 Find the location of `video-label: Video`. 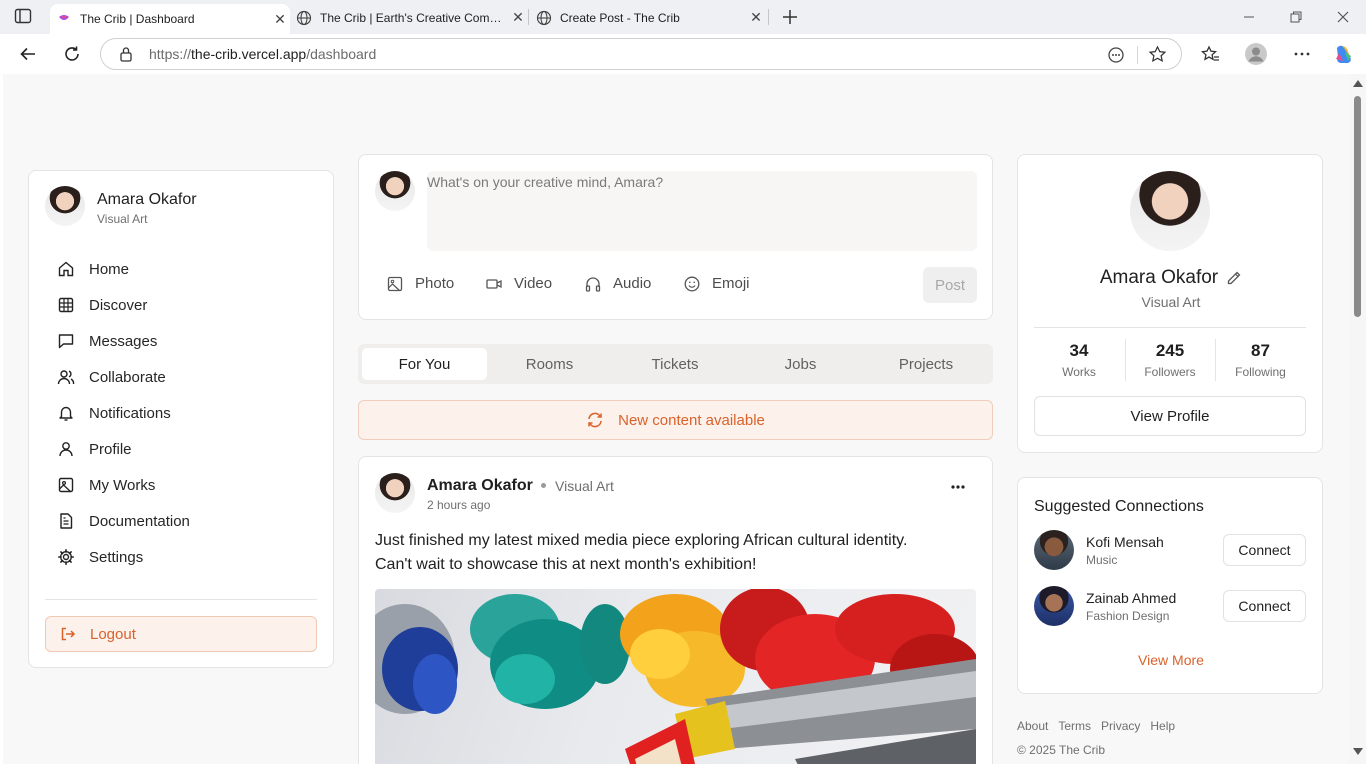

video-label: Video is located at coordinates (533, 283).